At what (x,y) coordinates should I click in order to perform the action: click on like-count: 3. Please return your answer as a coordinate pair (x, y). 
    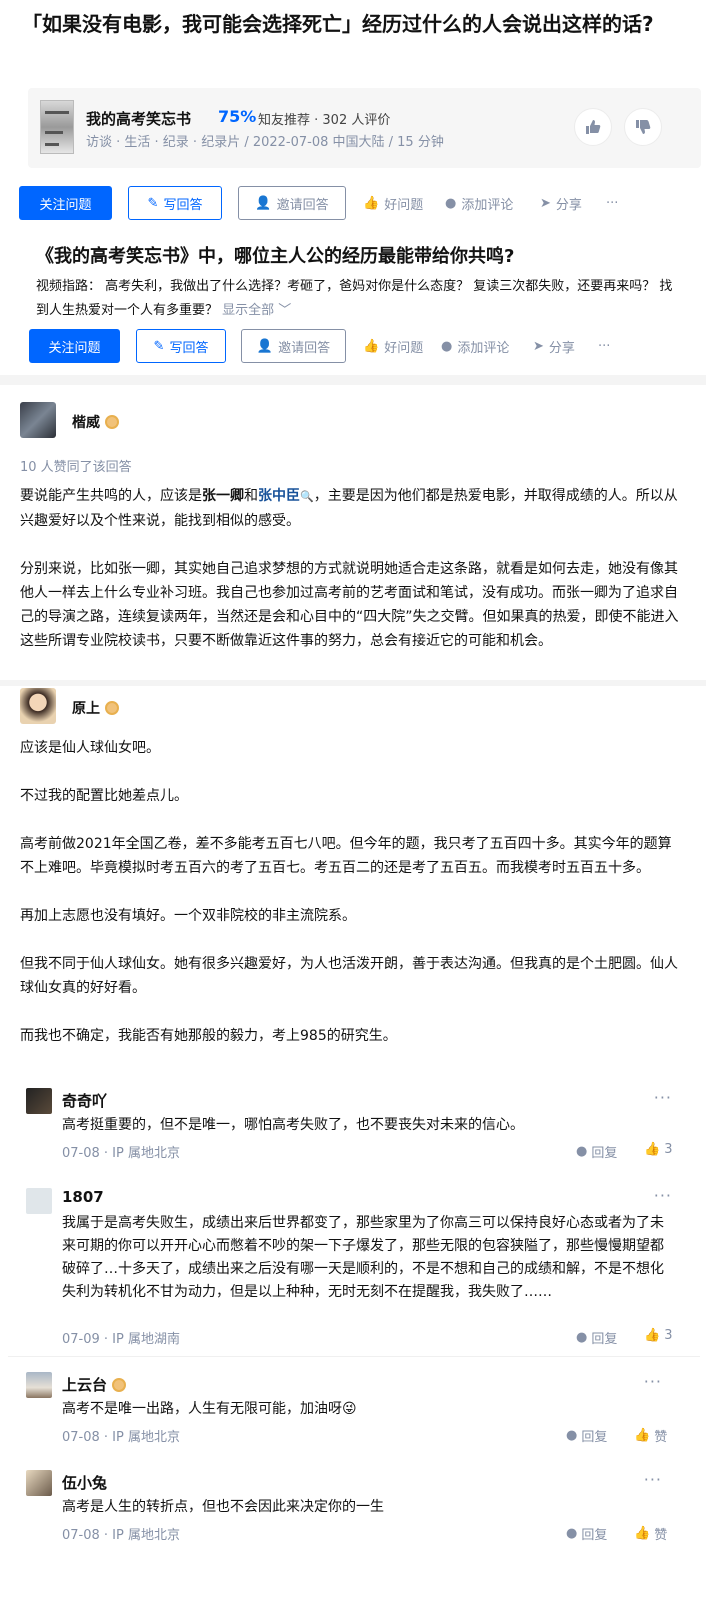
    Looking at the image, I should click on (668, 1149).